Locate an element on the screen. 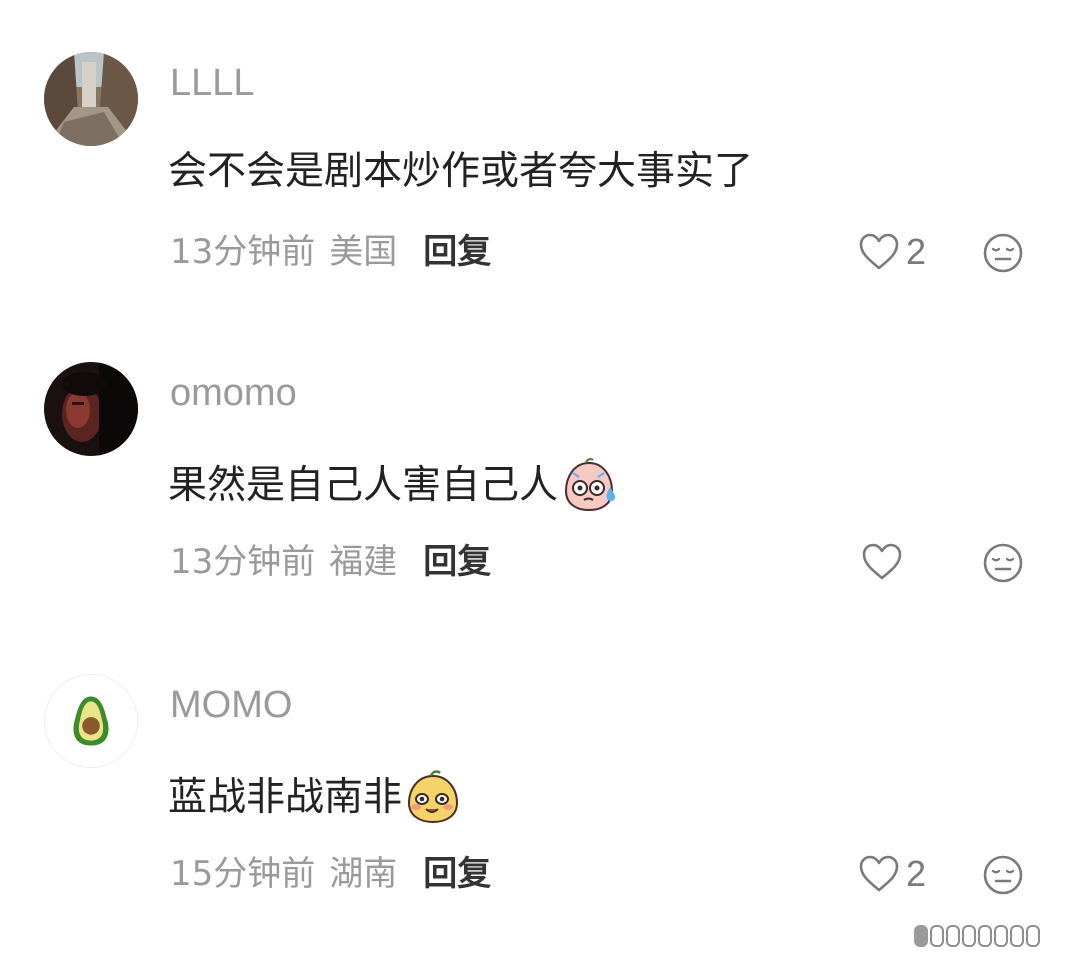 This screenshot has height=974, width=1070. comment-text: 会不会是剧本炒作或者夸大事实了 is located at coordinates (460, 172).